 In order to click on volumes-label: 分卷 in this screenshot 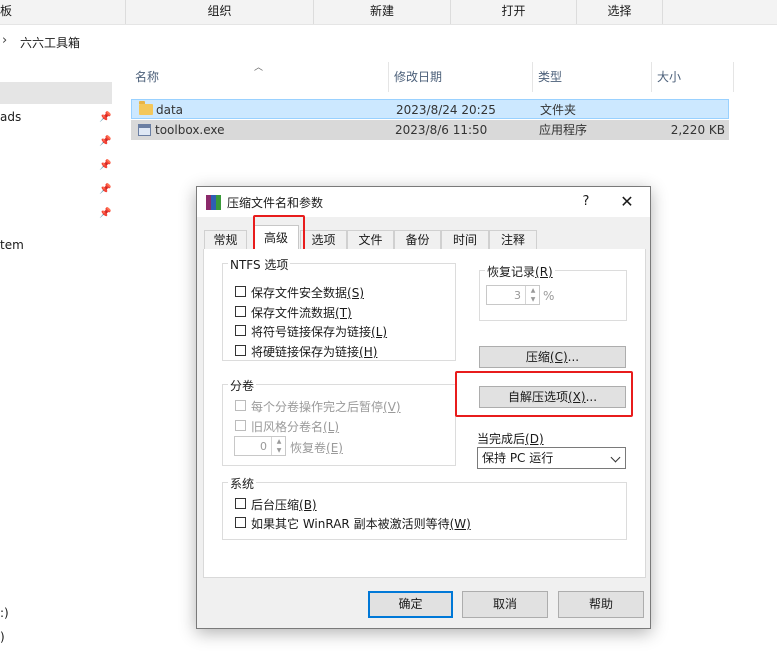, I will do `click(242, 385)`.